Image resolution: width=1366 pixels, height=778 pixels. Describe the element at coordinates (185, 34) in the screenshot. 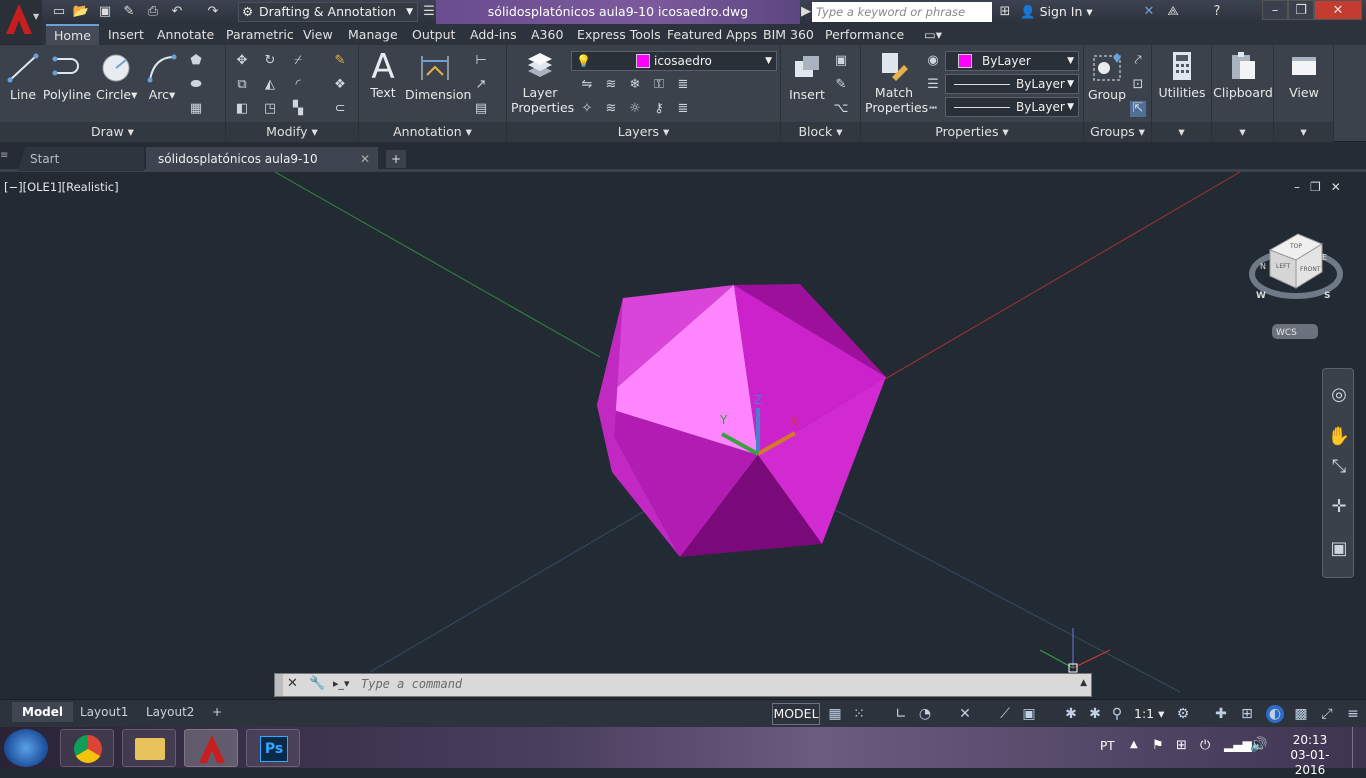

I see `tab-annotate: Annotate` at that location.